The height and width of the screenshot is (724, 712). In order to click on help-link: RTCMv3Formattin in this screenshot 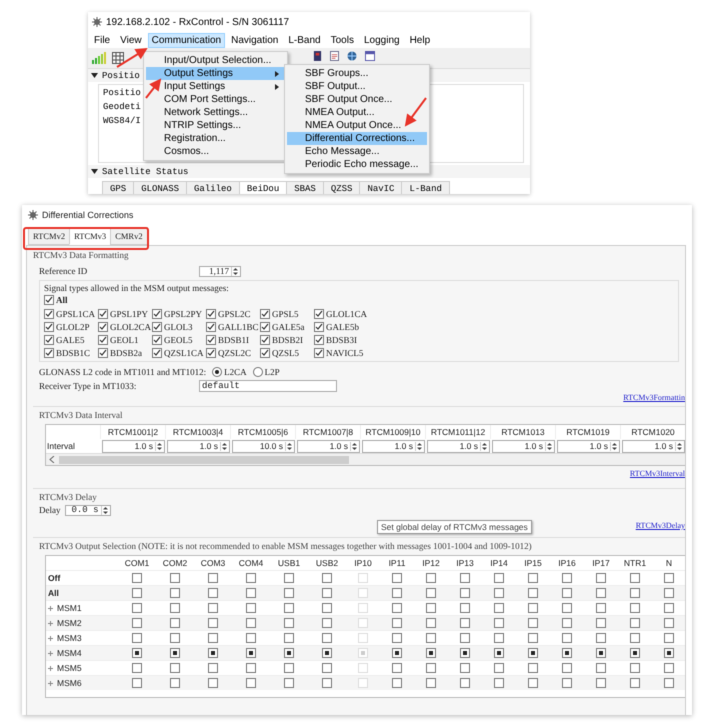, I will do `click(654, 398)`.